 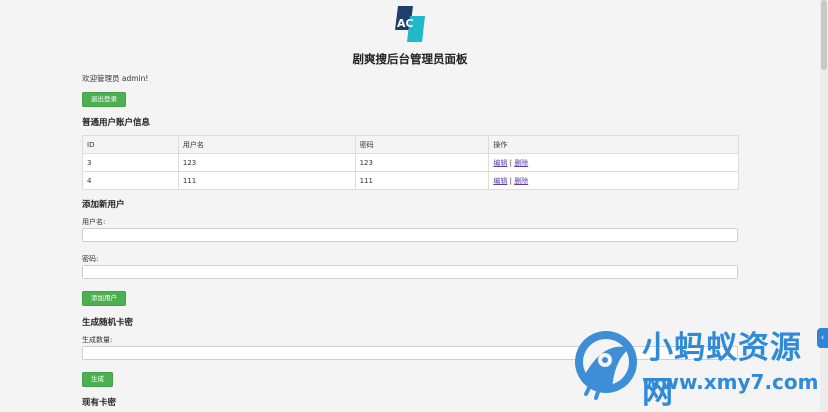 What do you see at coordinates (115, 78) in the screenshot?
I see `welcome-message: 欢迎管理员 admin!` at bounding box center [115, 78].